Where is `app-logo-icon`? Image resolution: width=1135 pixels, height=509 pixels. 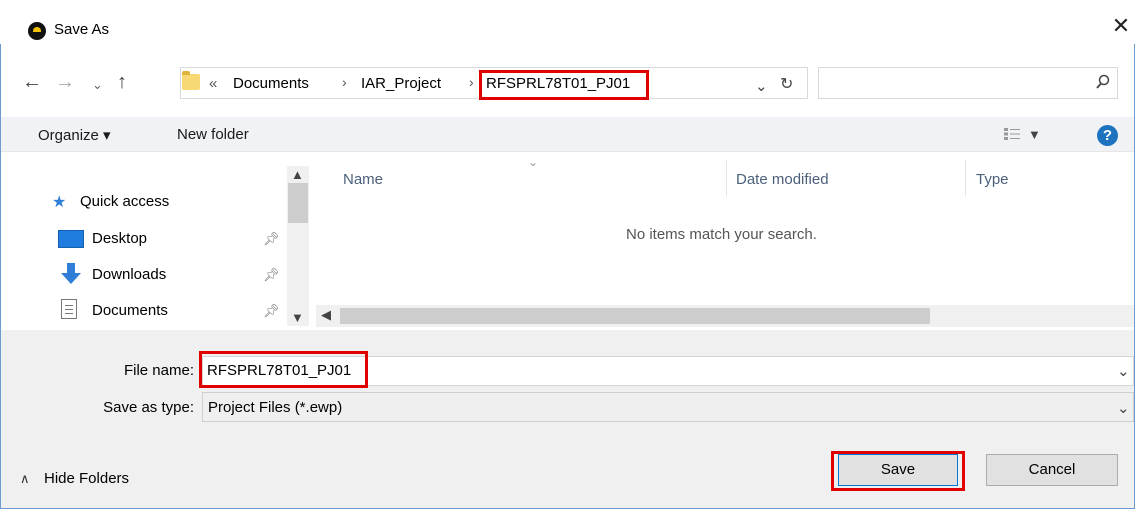 app-logo-icon is located at coordinates (37, 31).